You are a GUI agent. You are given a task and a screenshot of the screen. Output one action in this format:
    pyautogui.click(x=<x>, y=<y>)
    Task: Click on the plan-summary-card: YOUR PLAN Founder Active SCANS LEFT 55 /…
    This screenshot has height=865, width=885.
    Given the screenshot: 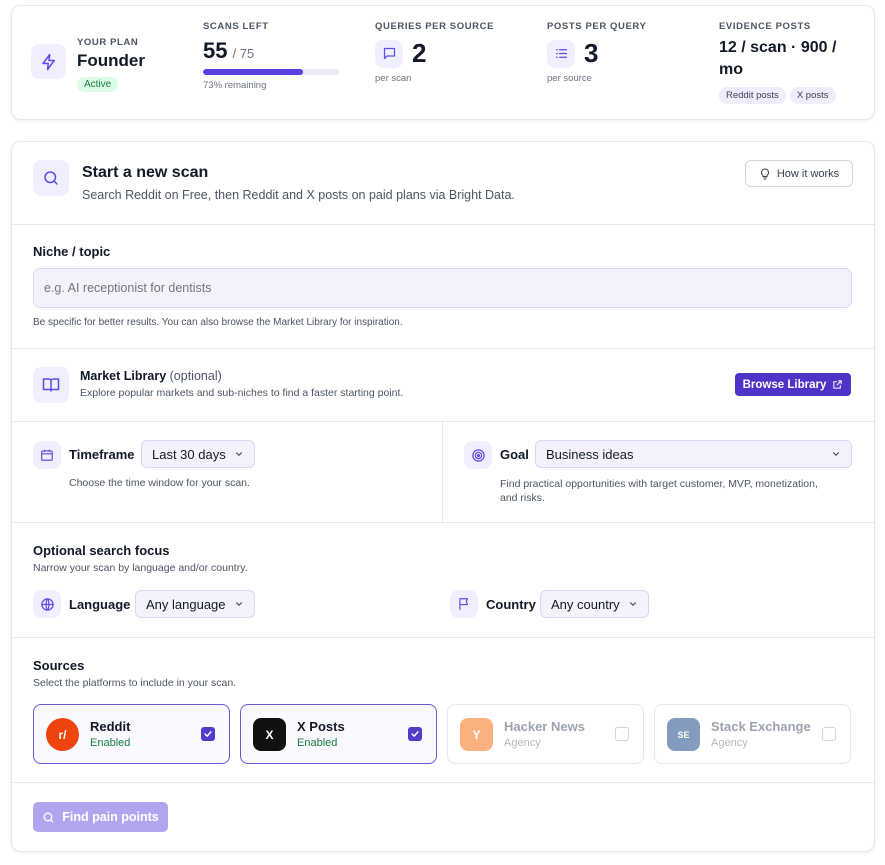 What is the action you would take?
    pyautogui.click(x=443, y=62)
    